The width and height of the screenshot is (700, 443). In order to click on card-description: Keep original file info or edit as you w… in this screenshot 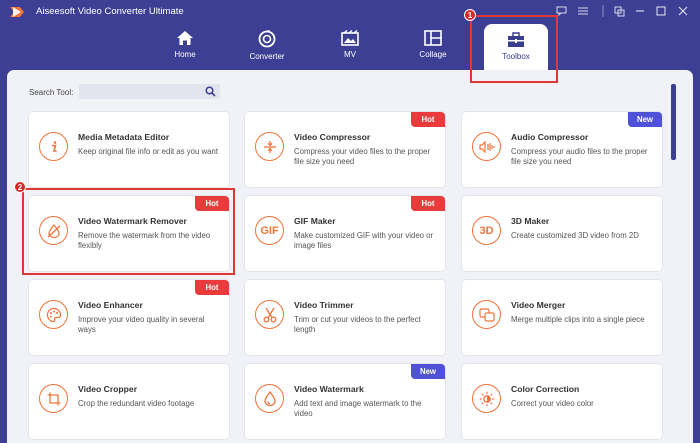, I will do `click(148, 151)`.